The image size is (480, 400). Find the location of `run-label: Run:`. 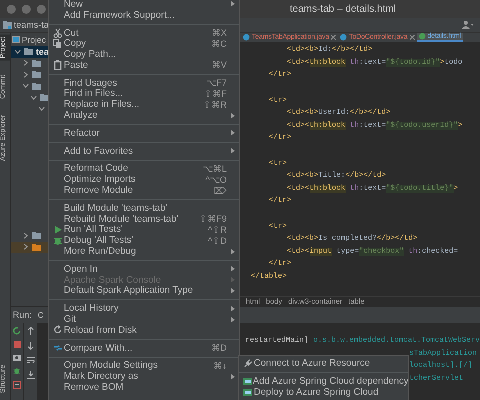

run-label: Run: is located at coordinates (22, 315).